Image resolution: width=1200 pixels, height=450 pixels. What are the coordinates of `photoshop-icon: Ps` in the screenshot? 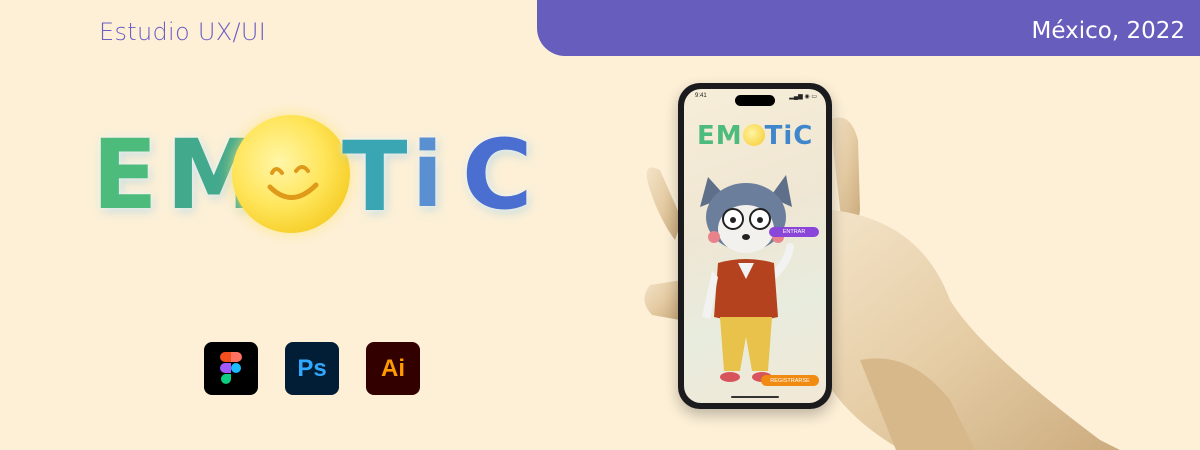 It's located at (312, 368).